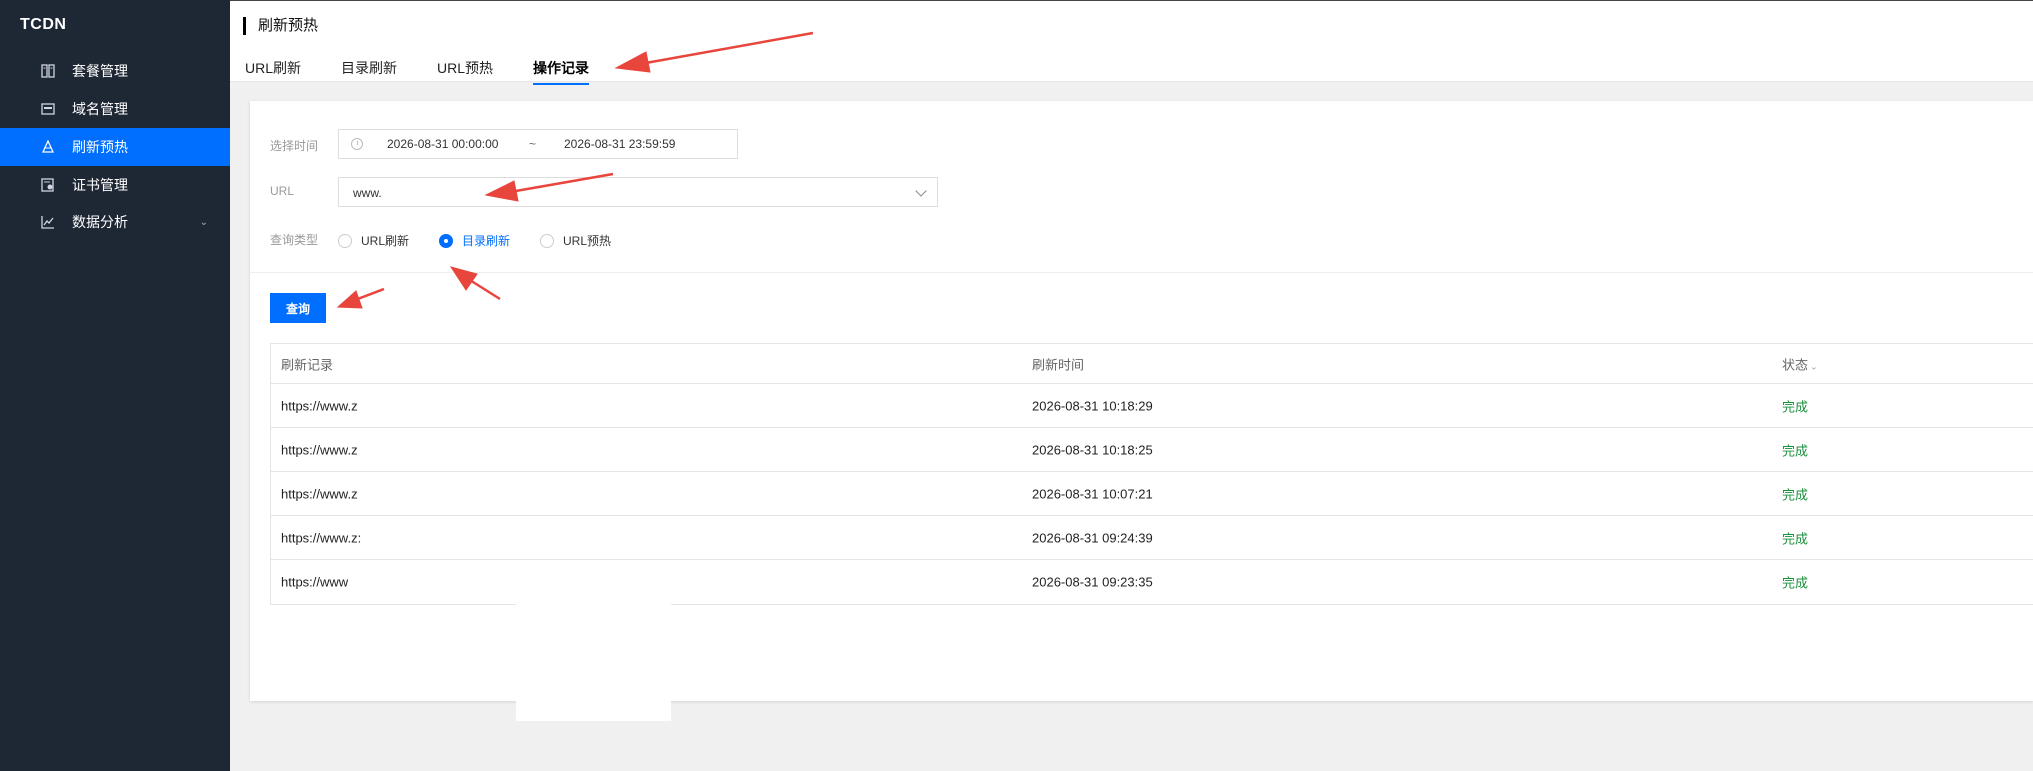  What do you see at coordinates (115, 385) in the screenshot?
I see `sidebar: TCDN 套餐管理 域名管理 刷新预热 证书管理 数据分析 ⌄` at bounding box center [115, 385].